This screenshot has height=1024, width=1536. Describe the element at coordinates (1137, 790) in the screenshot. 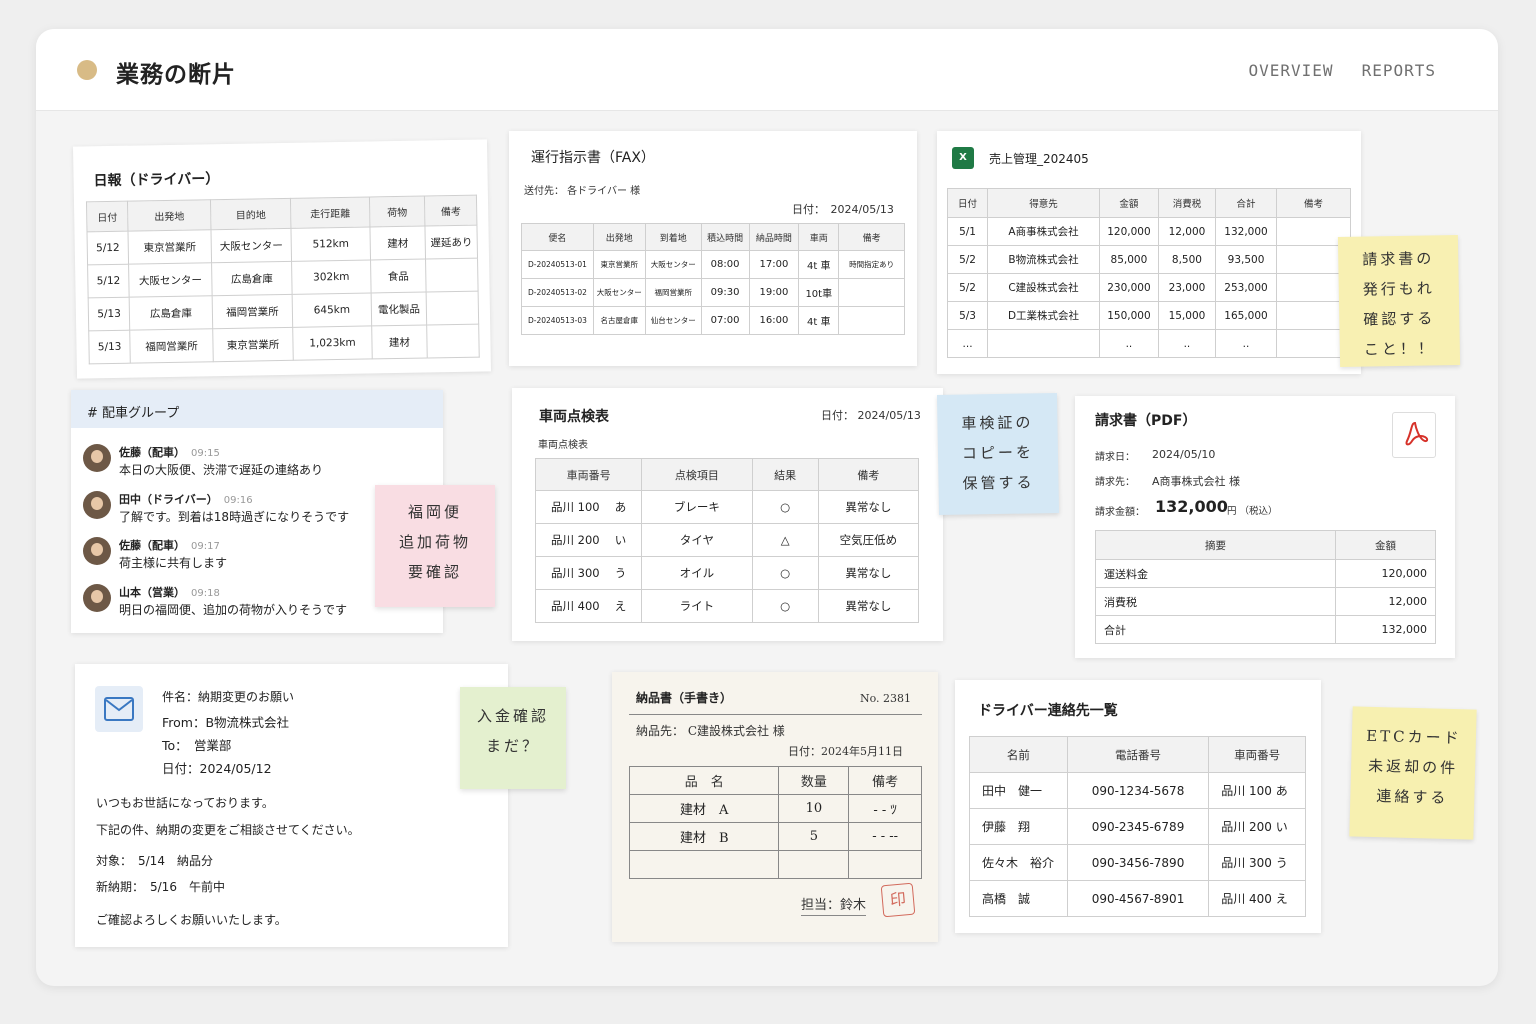

I see `table-row: 田中 健一 090-1234-5678 品川 100 あ` at that location.